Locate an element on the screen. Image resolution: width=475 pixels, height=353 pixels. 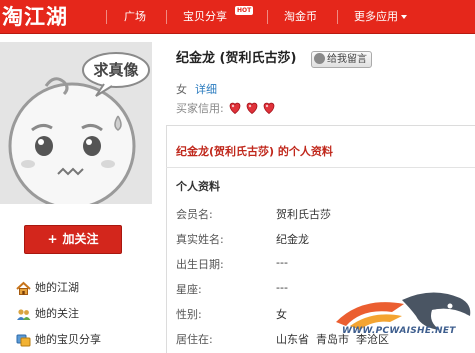
watermark-logo is located at coordinates (403, 311).